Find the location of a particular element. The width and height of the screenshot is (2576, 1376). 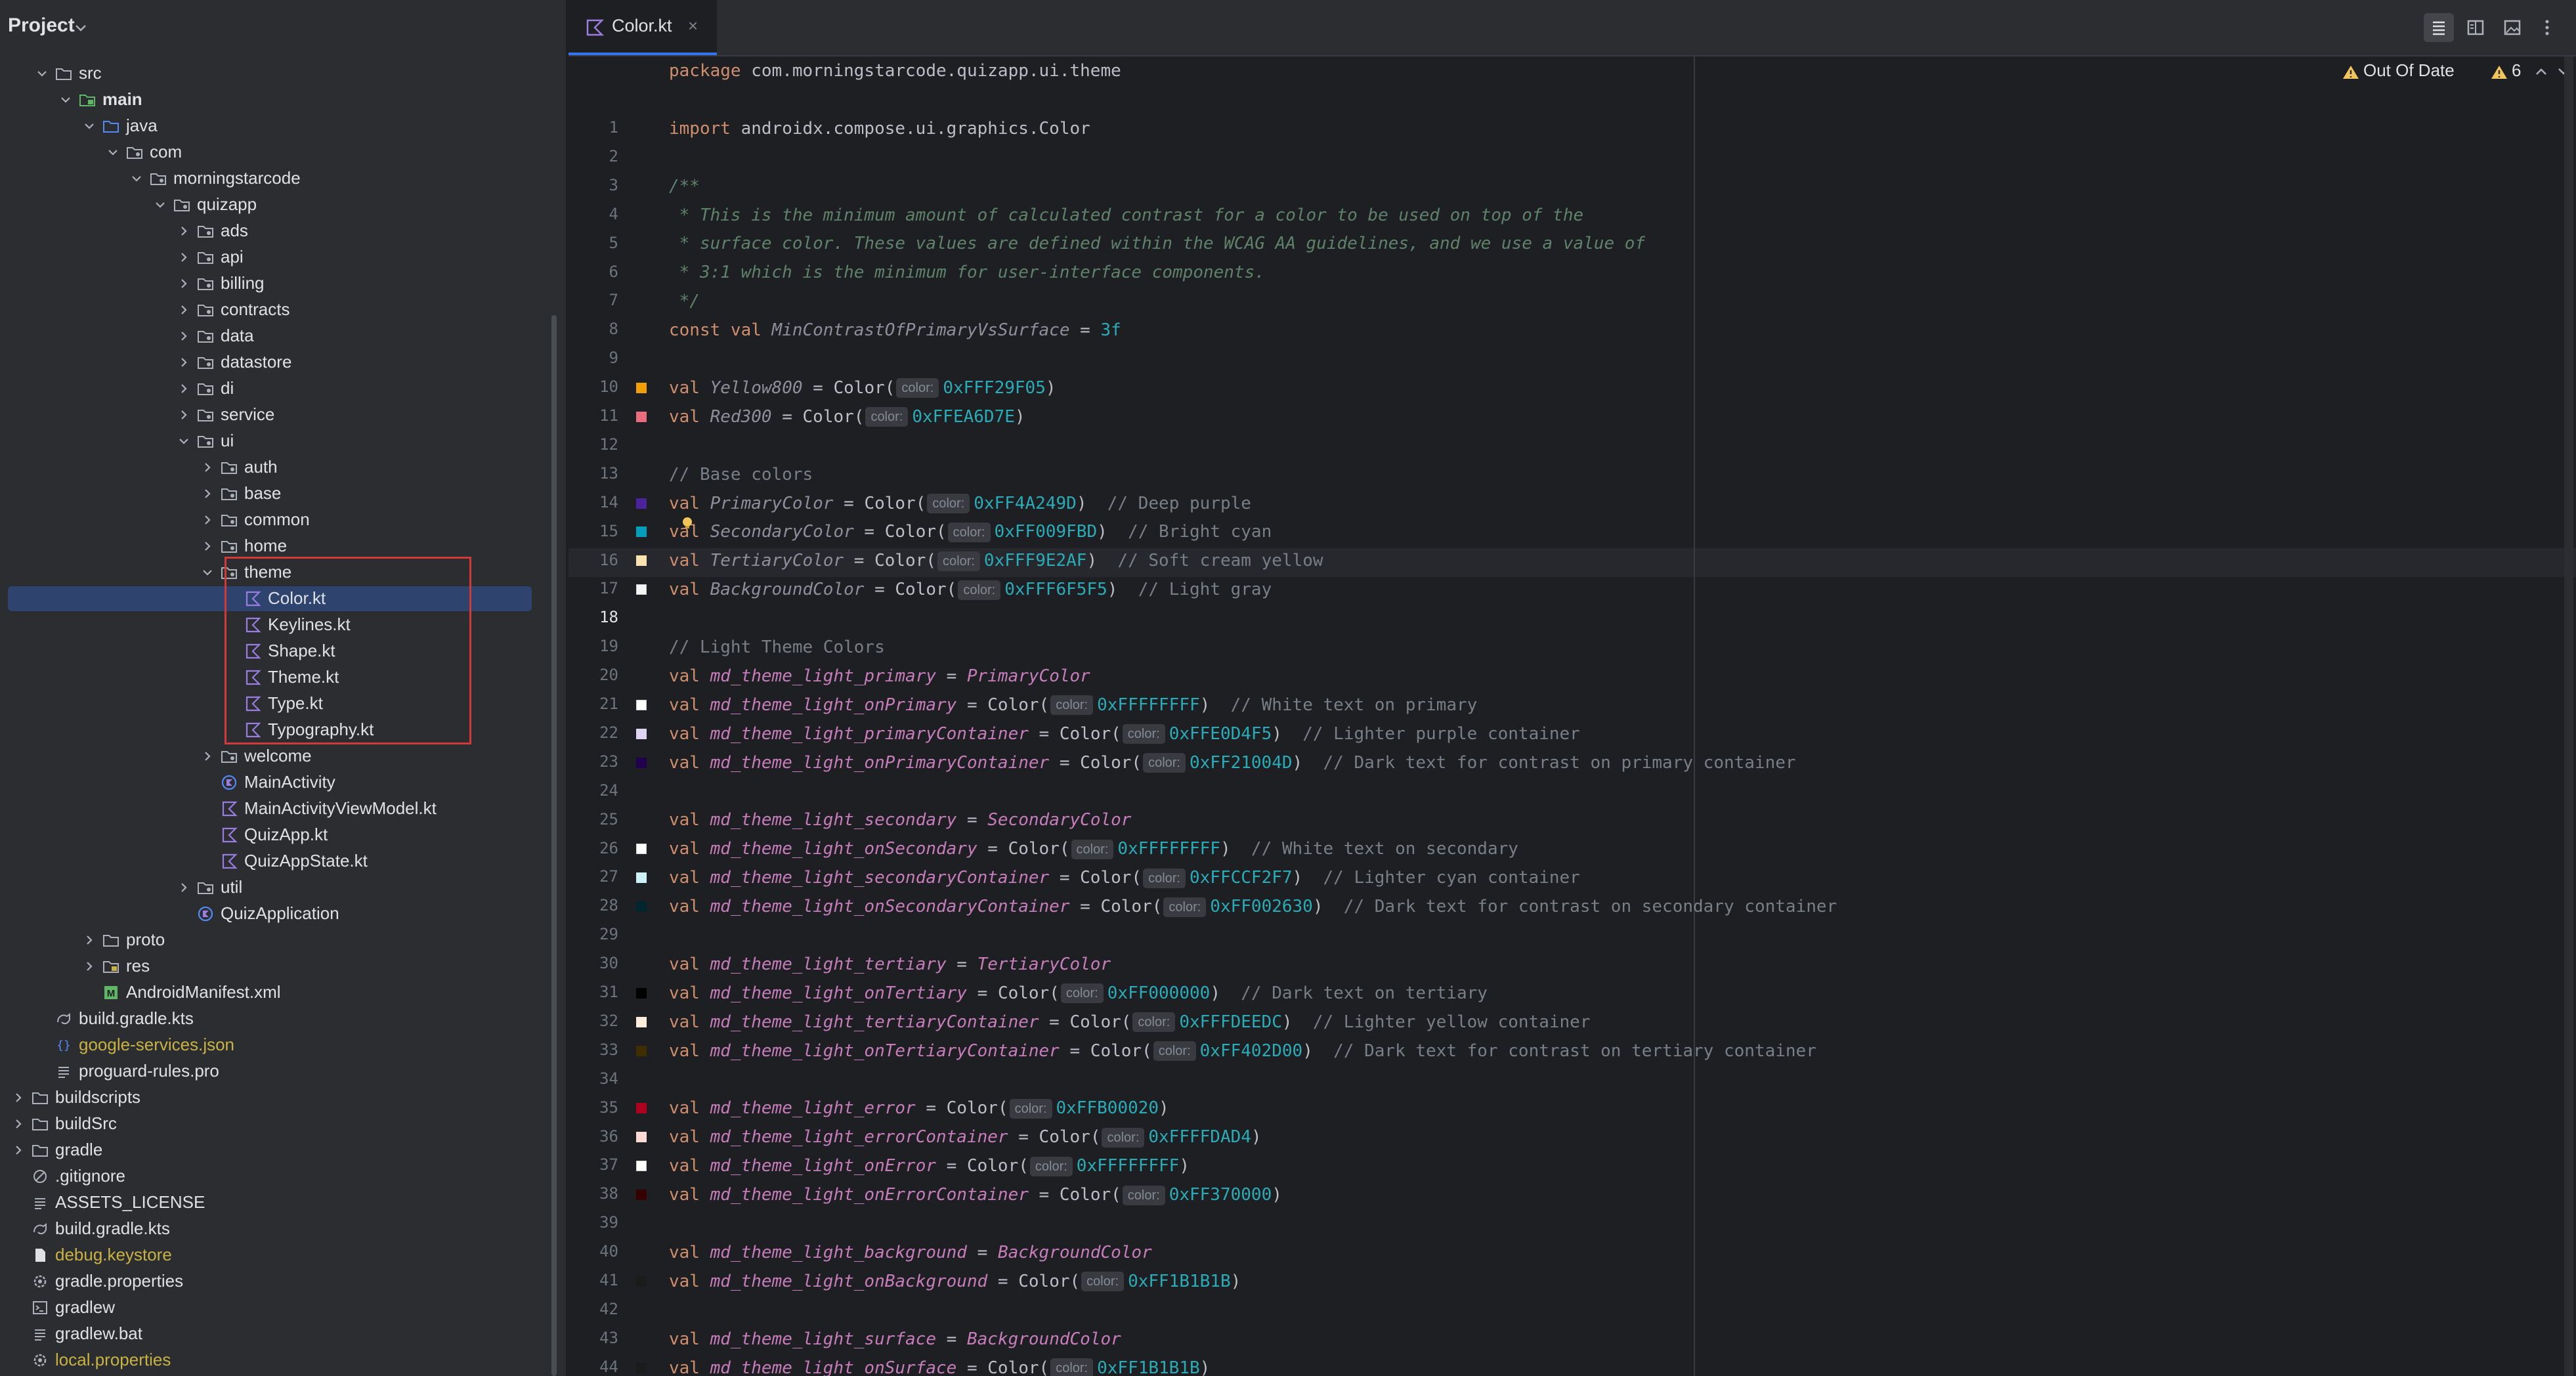

tree-item-gradle: gradle is located at coordinates (283, 1150).